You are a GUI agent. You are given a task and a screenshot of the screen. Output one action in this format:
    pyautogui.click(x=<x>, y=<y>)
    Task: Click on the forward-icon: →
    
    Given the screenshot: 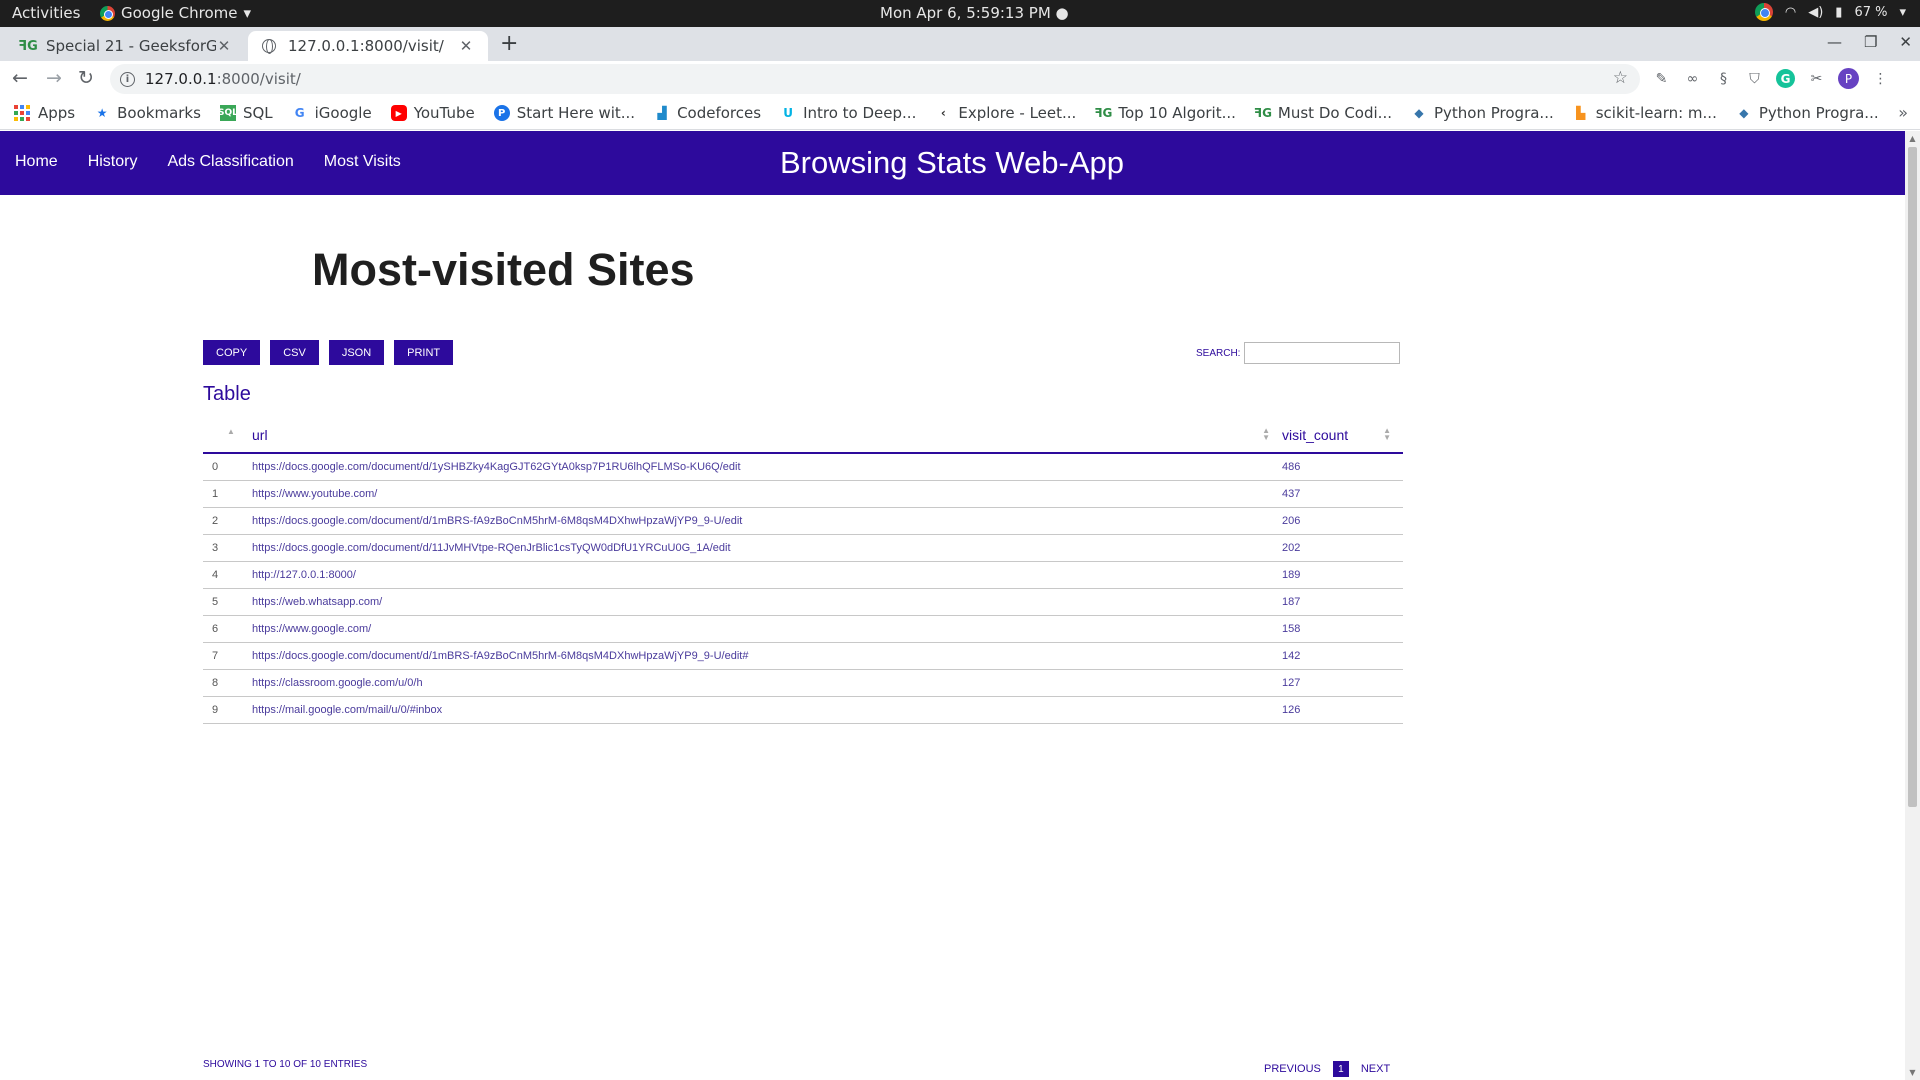 What is the action you would take?
    pyautogui.click(x=54, y=78)
    